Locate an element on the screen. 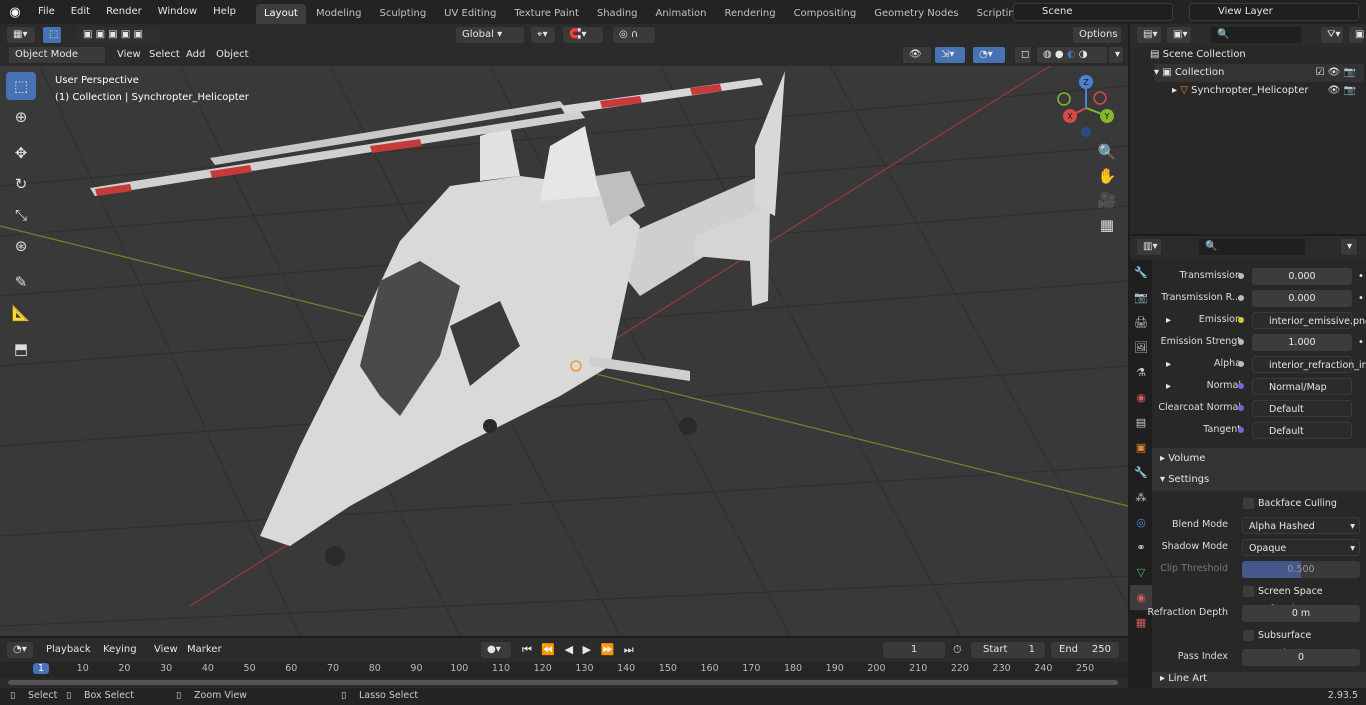  current-frame-field: 1 is located at coordinates (914, 650).